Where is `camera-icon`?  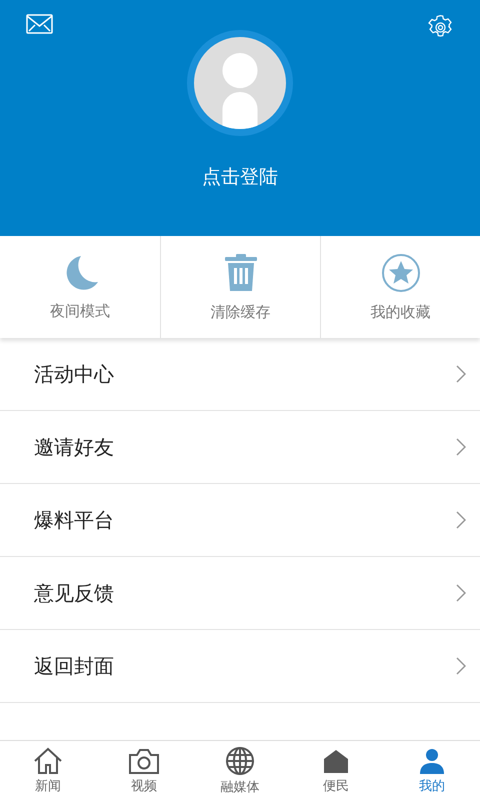
camera-icon is located at coordinates (144, 760).